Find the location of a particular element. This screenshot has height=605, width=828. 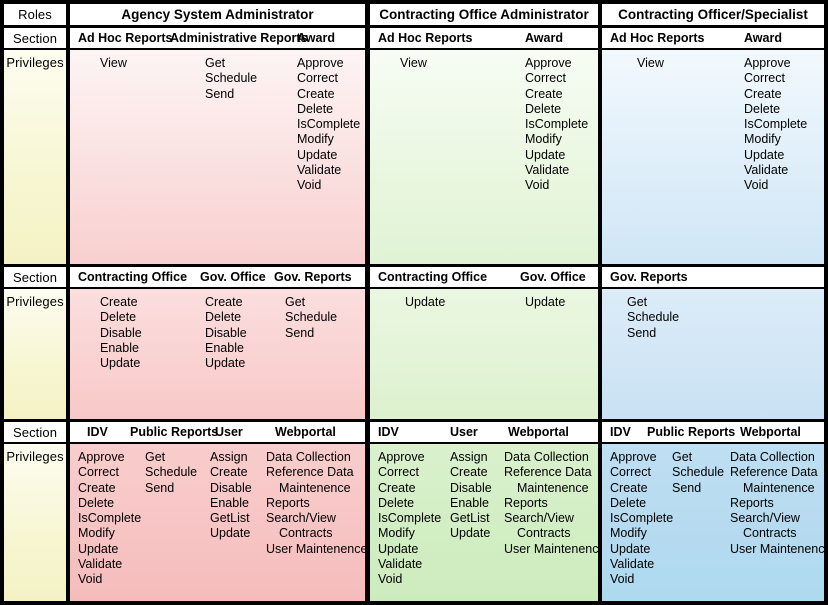

row-label-section-3: Section is located at coordinates (35, 432).